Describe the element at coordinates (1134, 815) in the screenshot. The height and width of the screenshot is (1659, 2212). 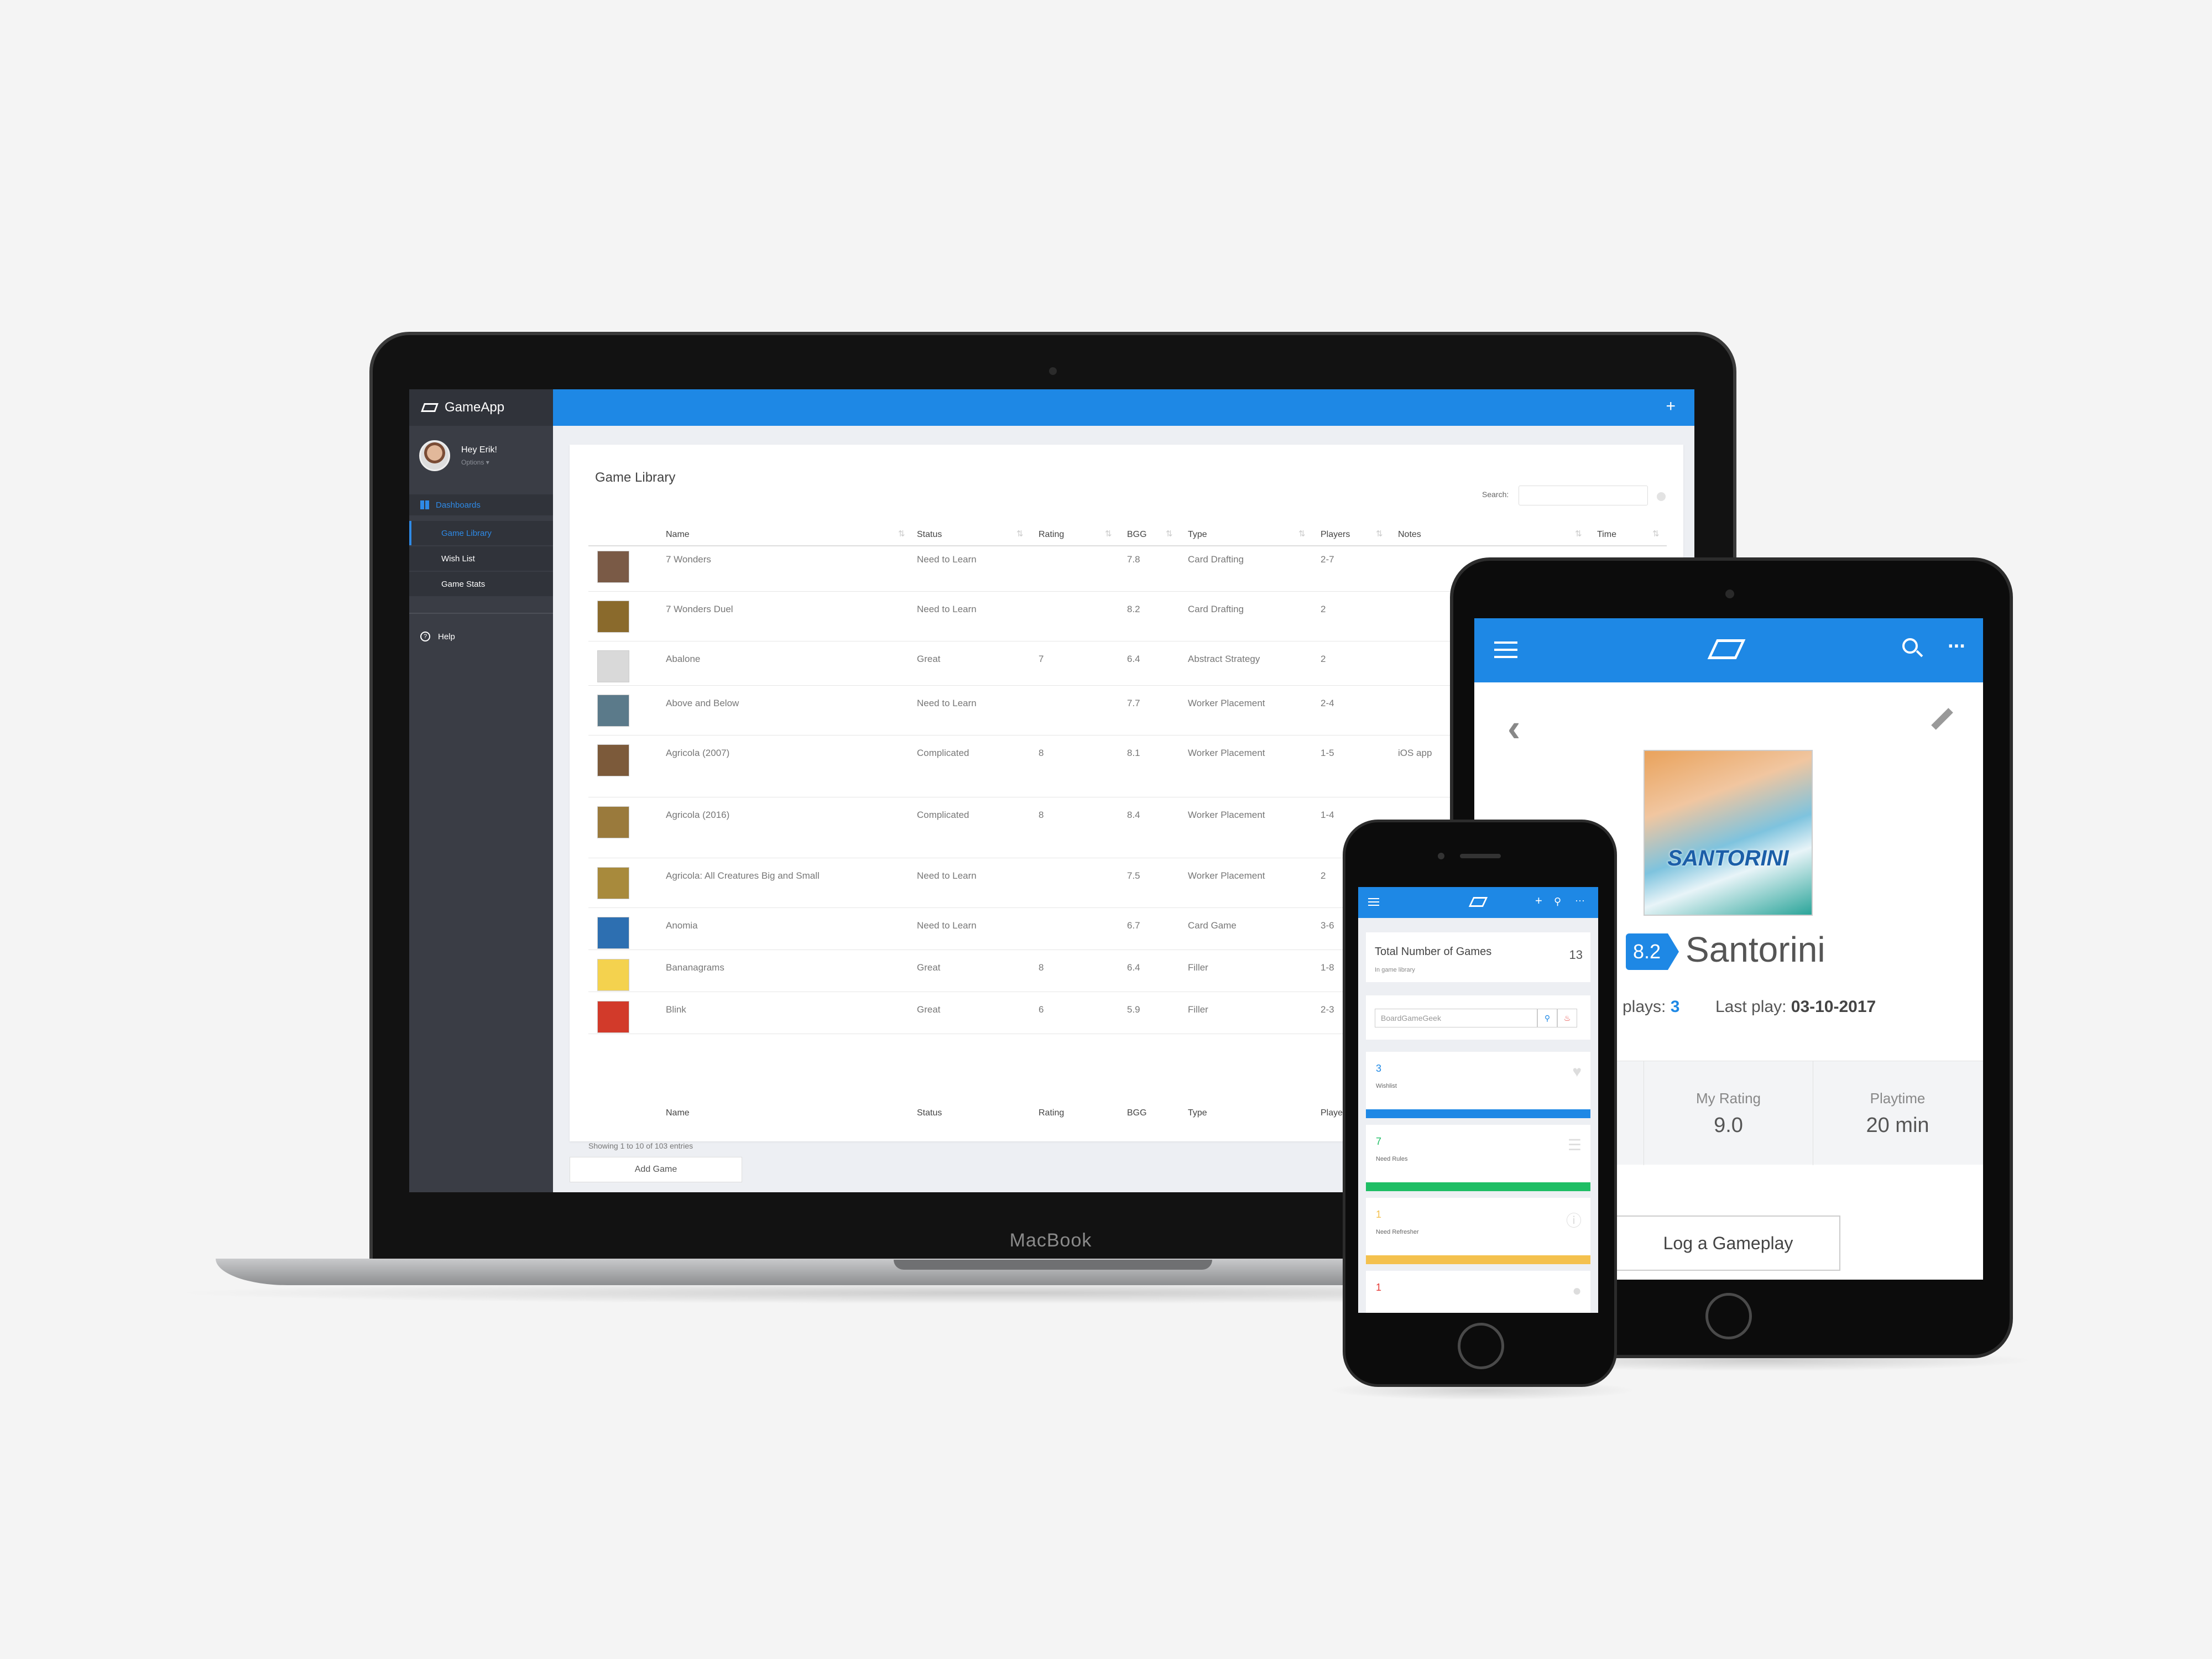
I see `cell-bgg: 8.4` at that location.